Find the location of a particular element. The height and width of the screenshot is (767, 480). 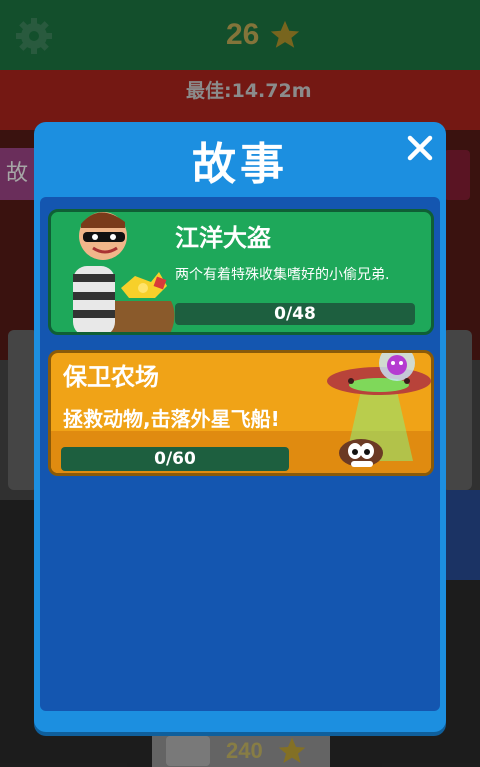

story-progress-label: 0/48 is located at coordinates (295, 314).